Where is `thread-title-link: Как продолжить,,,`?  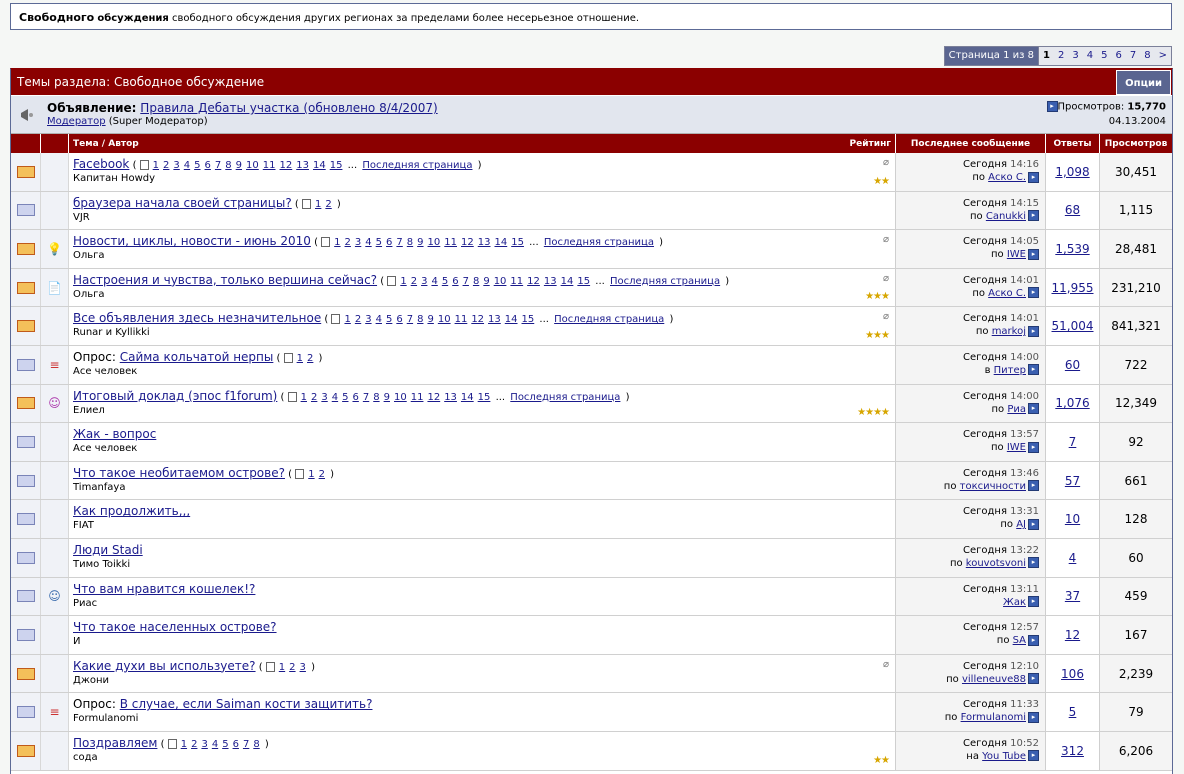
thread-title-link: Как продолжить,,, is located at coordinates (131, 511).